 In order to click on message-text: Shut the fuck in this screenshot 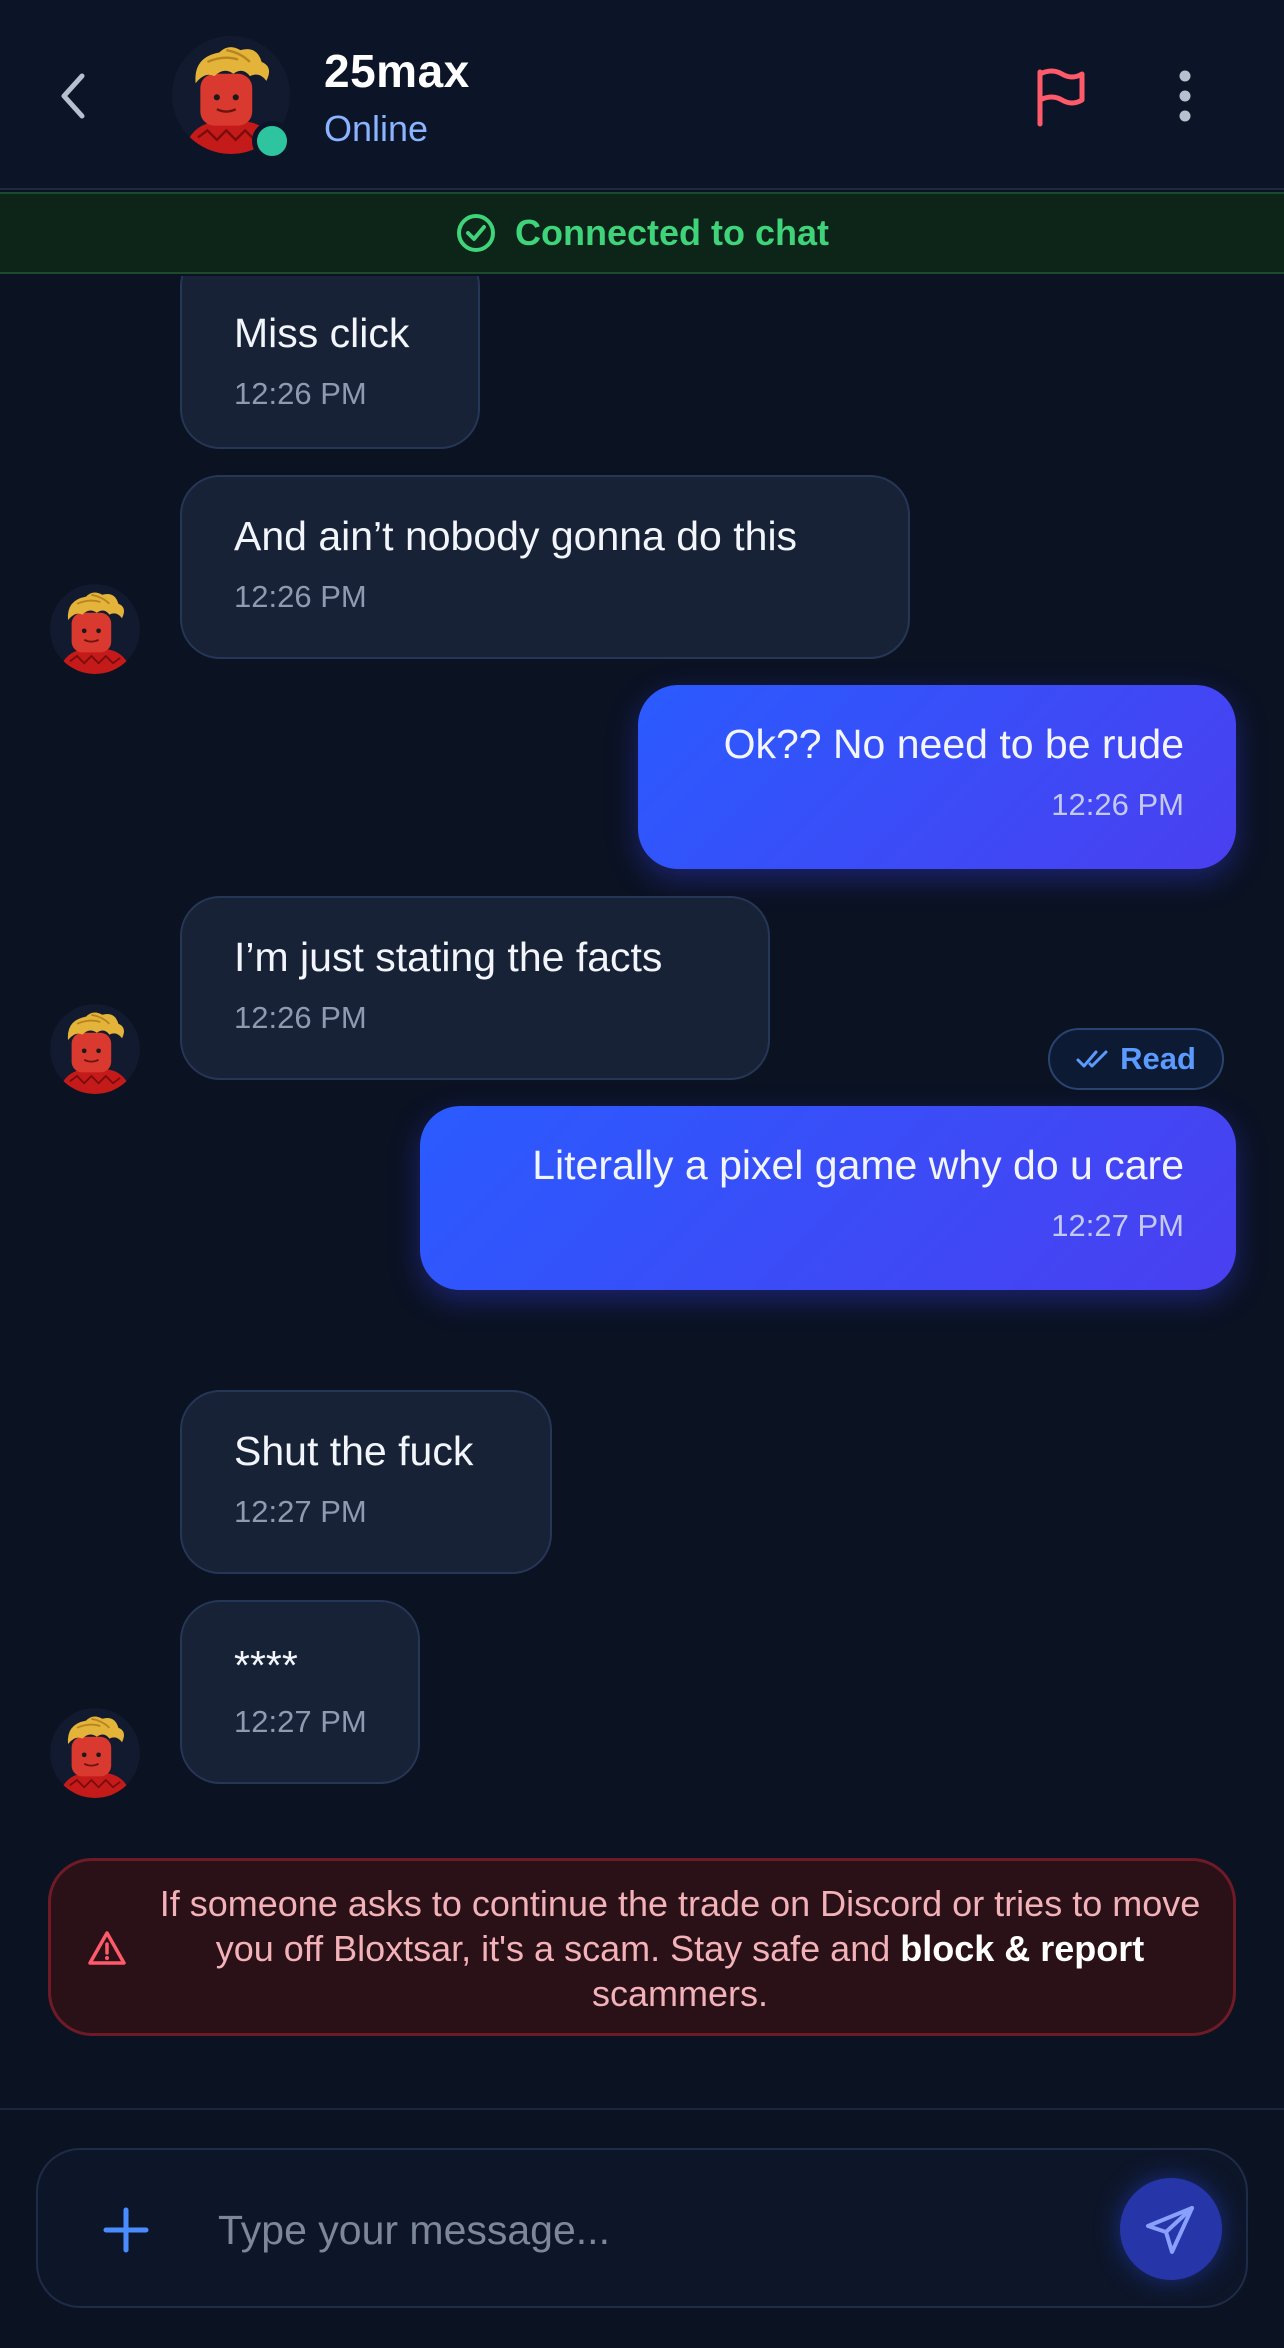, I will do `click(354, 1451)`.